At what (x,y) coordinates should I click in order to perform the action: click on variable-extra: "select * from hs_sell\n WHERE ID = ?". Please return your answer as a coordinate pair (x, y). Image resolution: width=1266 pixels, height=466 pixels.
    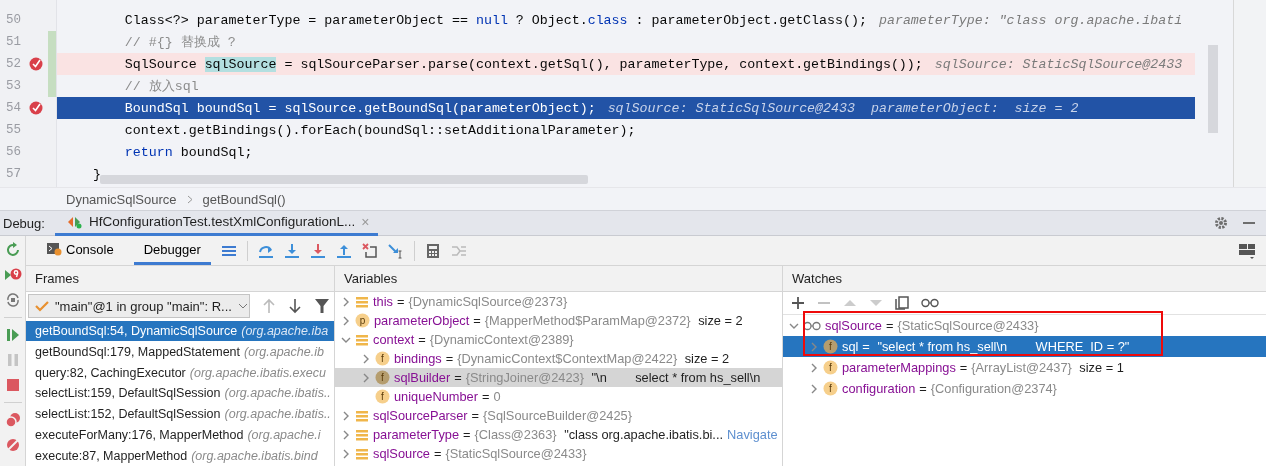
    Looking at the image, I should click on (1003, 346).